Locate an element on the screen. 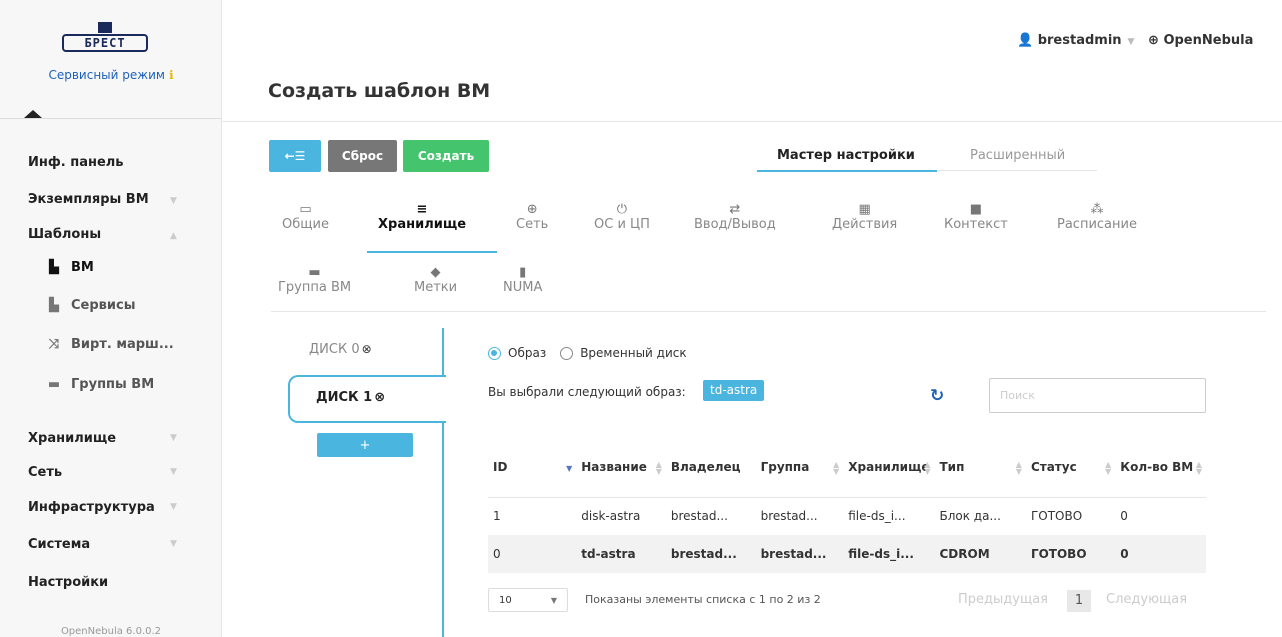  col-datastore: Хранилище ▲ ▼ is located at coordinates (889, 467).